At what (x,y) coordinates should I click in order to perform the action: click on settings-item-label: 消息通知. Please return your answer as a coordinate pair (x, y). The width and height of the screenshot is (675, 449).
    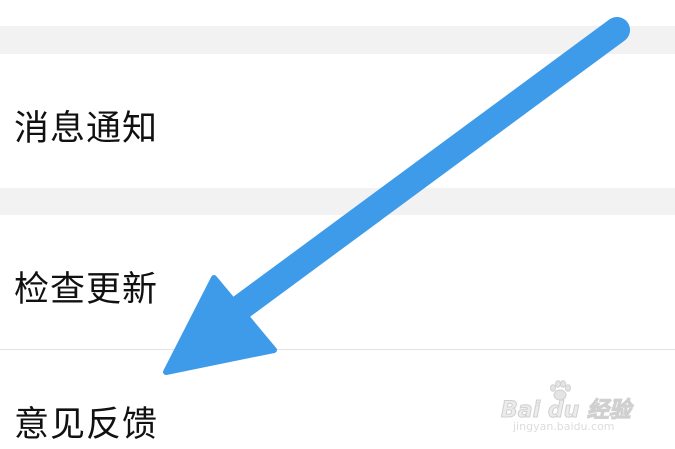
    Looking at the image, I should click on (86, 129).